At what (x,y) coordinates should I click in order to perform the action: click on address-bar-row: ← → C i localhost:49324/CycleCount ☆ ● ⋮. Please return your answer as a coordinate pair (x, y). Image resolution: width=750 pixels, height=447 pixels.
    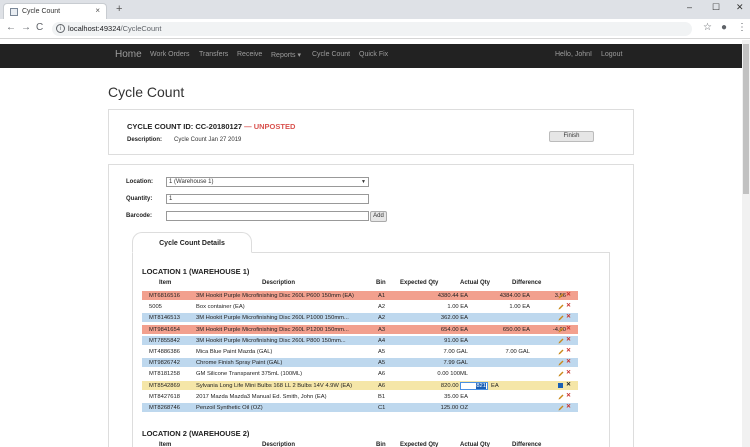
    Looking at the image, I should click on (375, 29).